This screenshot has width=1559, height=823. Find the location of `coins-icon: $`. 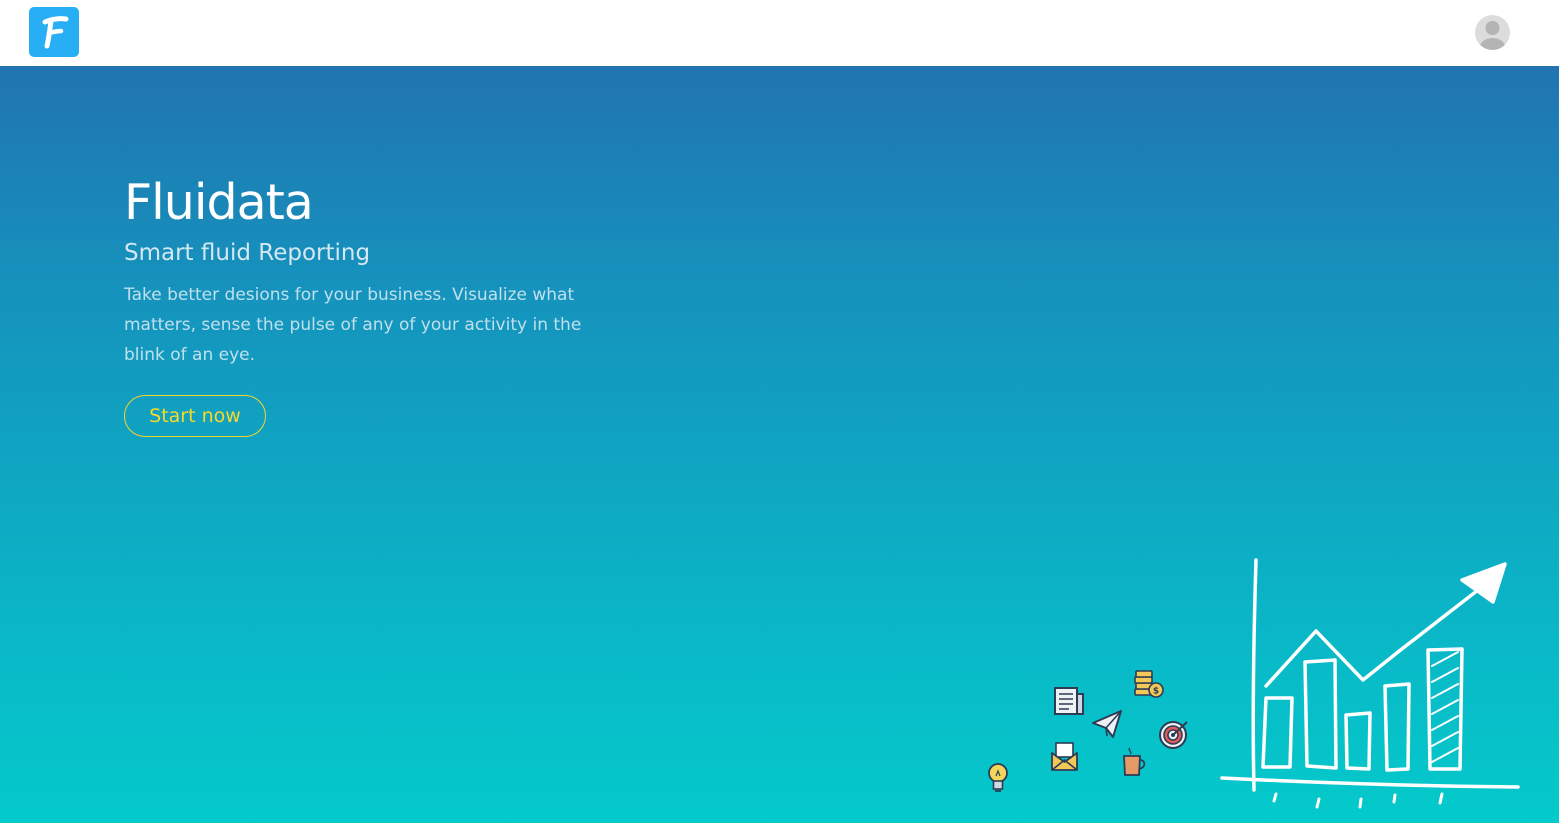

coins-icon: $ is located at coordinates (1149, 684).